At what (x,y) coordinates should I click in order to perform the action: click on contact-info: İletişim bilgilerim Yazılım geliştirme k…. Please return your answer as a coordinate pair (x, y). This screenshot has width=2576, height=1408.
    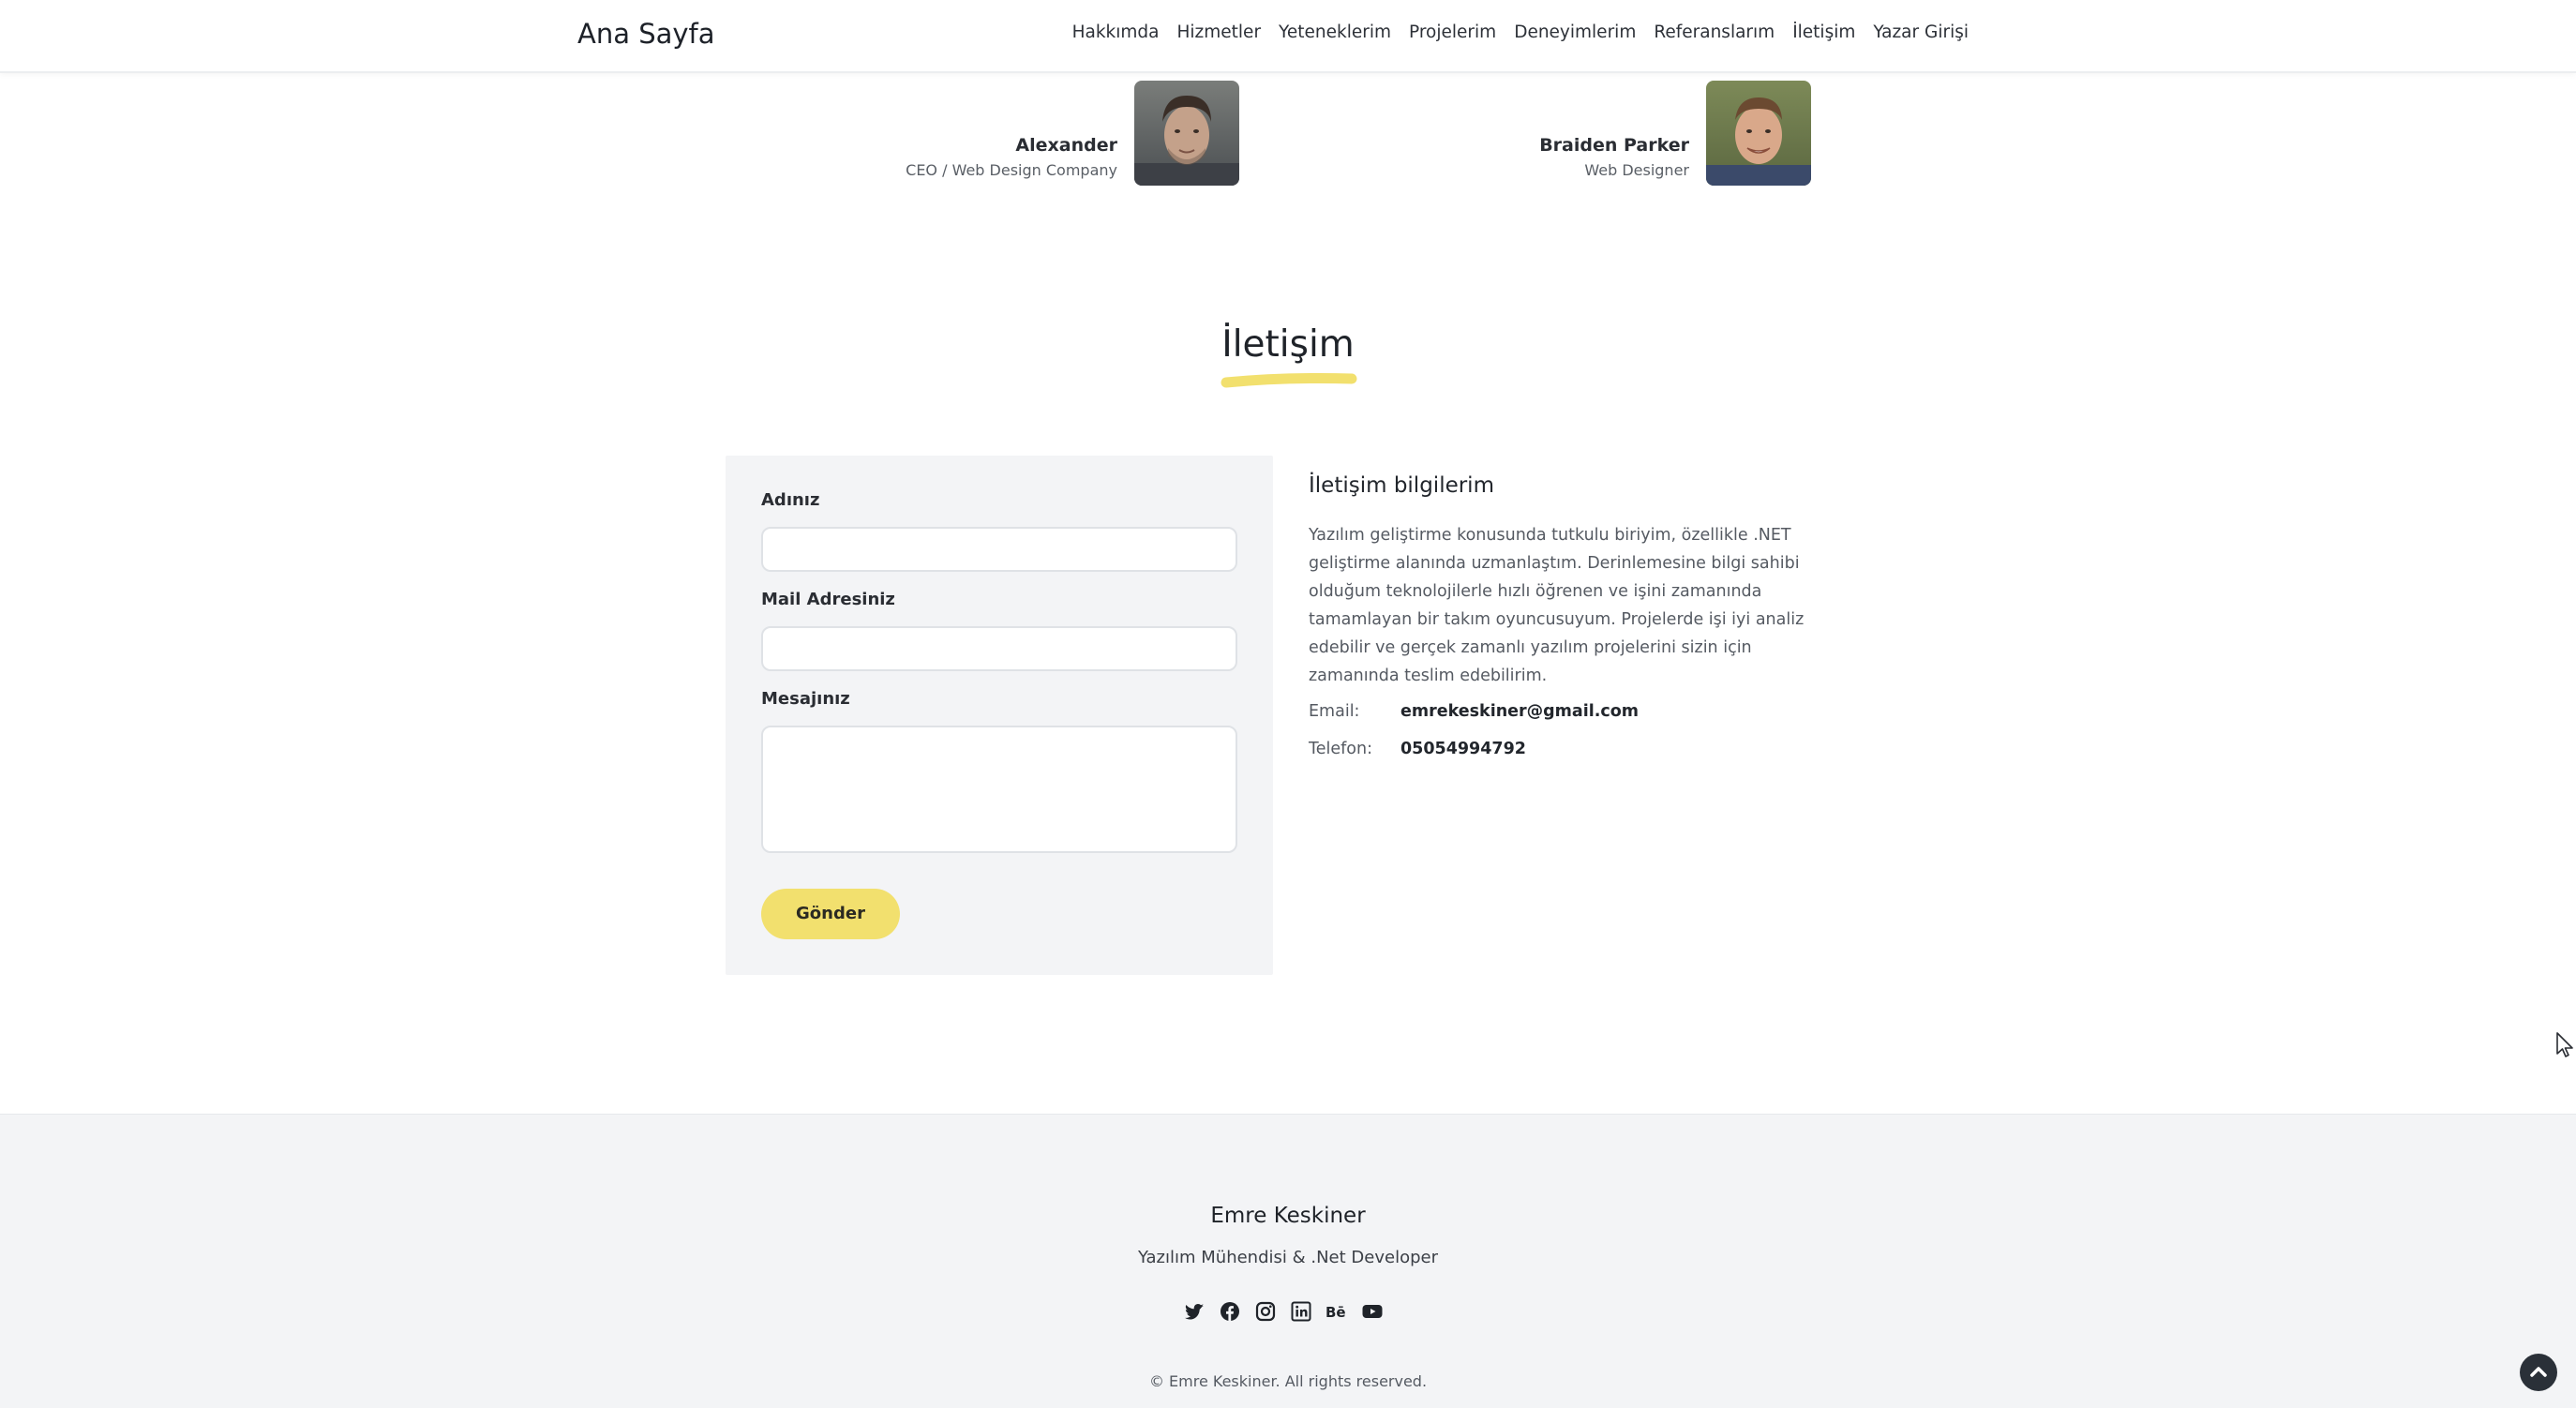
    Looking at the image, I should click on (1576, 613).